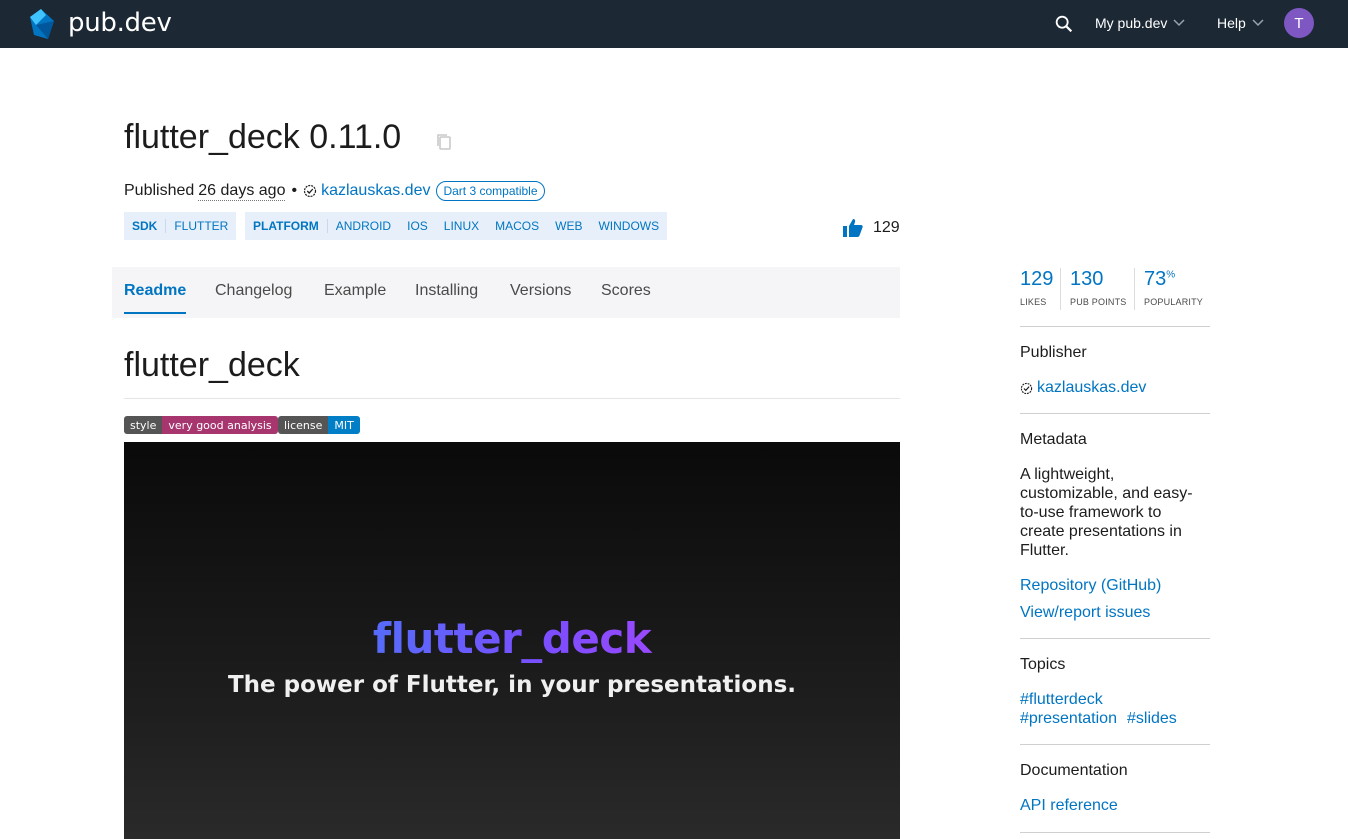  I want to click on my-pubdev-label: My pub.dev, so click(1131, 23).